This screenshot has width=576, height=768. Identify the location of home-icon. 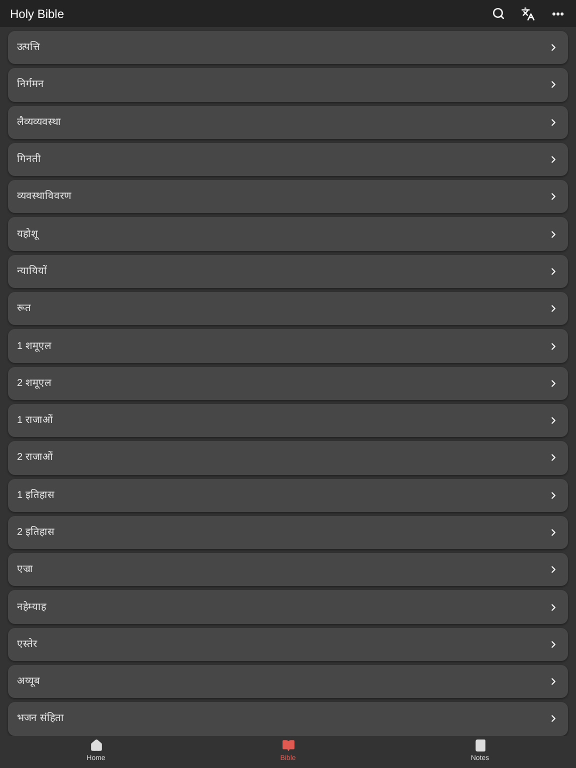
(96, 745).